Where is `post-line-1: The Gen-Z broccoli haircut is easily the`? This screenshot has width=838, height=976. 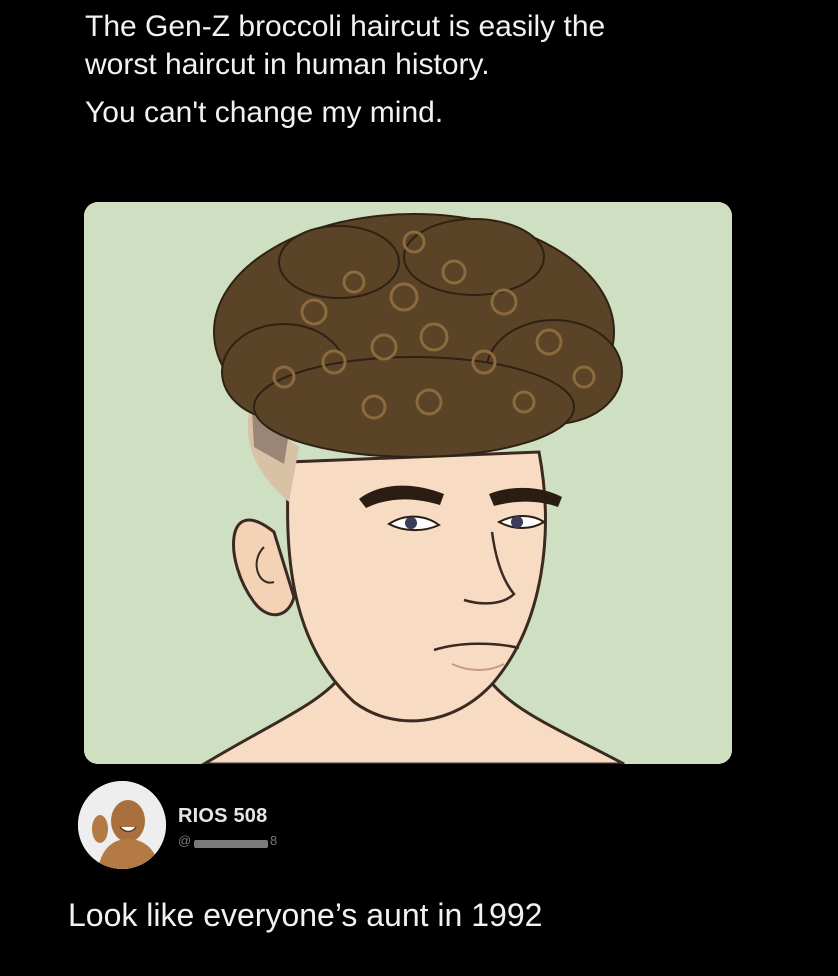 post-line-1: The Gen-Z broccoli haircut is easily the is located at coordinates (345, 26).